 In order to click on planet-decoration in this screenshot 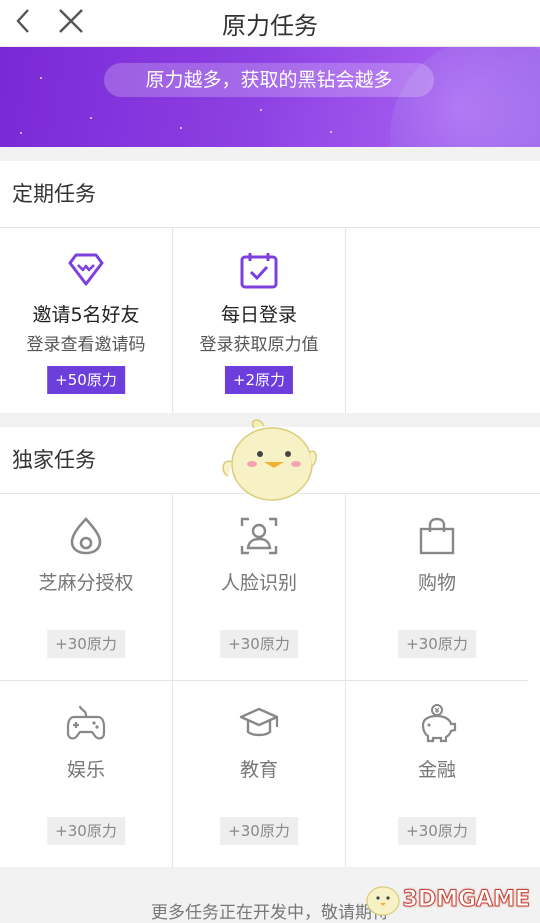, I will do `click(465, 97)`.